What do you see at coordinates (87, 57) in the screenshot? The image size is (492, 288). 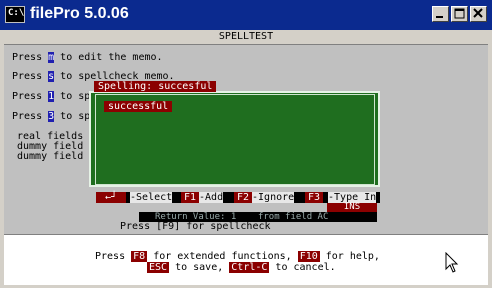 I see `instruction-line: Press m to edit the memo.` at bounding box center [87, 57].